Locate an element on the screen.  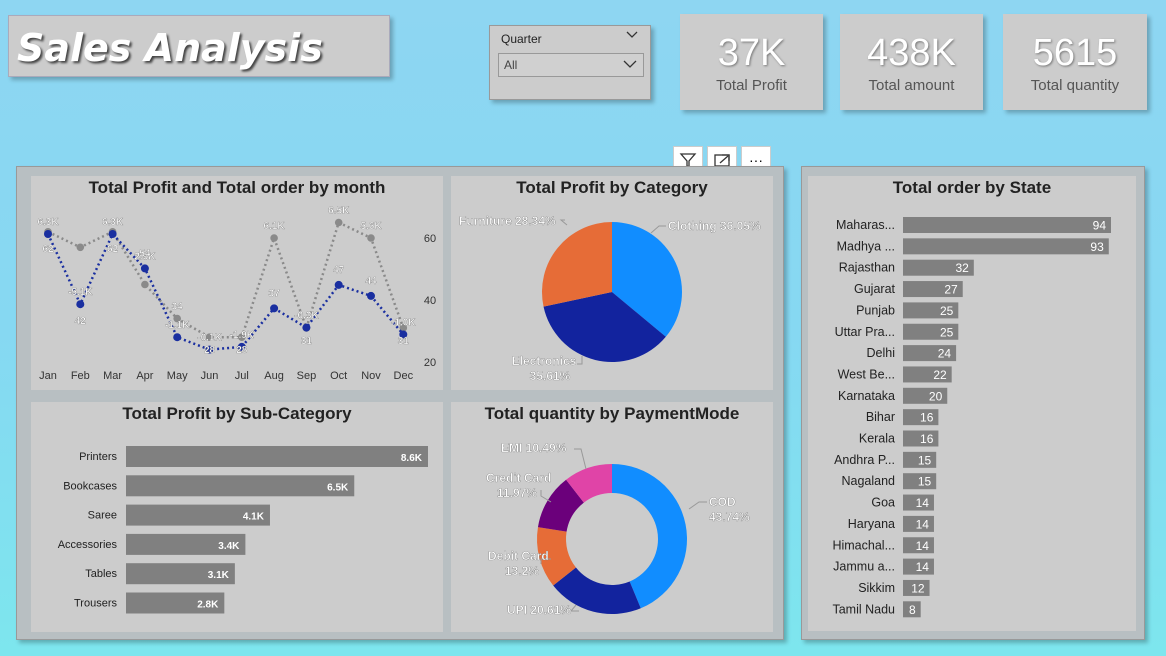
state-label: Delhi is located at coordinates (881, 353).